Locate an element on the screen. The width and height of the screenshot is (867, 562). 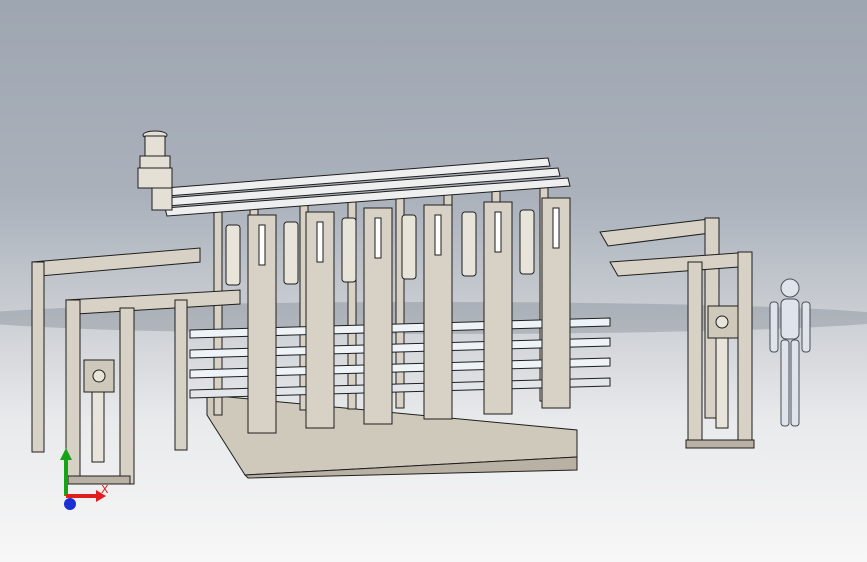
valve-assembly is located at coordinates (155, 170).